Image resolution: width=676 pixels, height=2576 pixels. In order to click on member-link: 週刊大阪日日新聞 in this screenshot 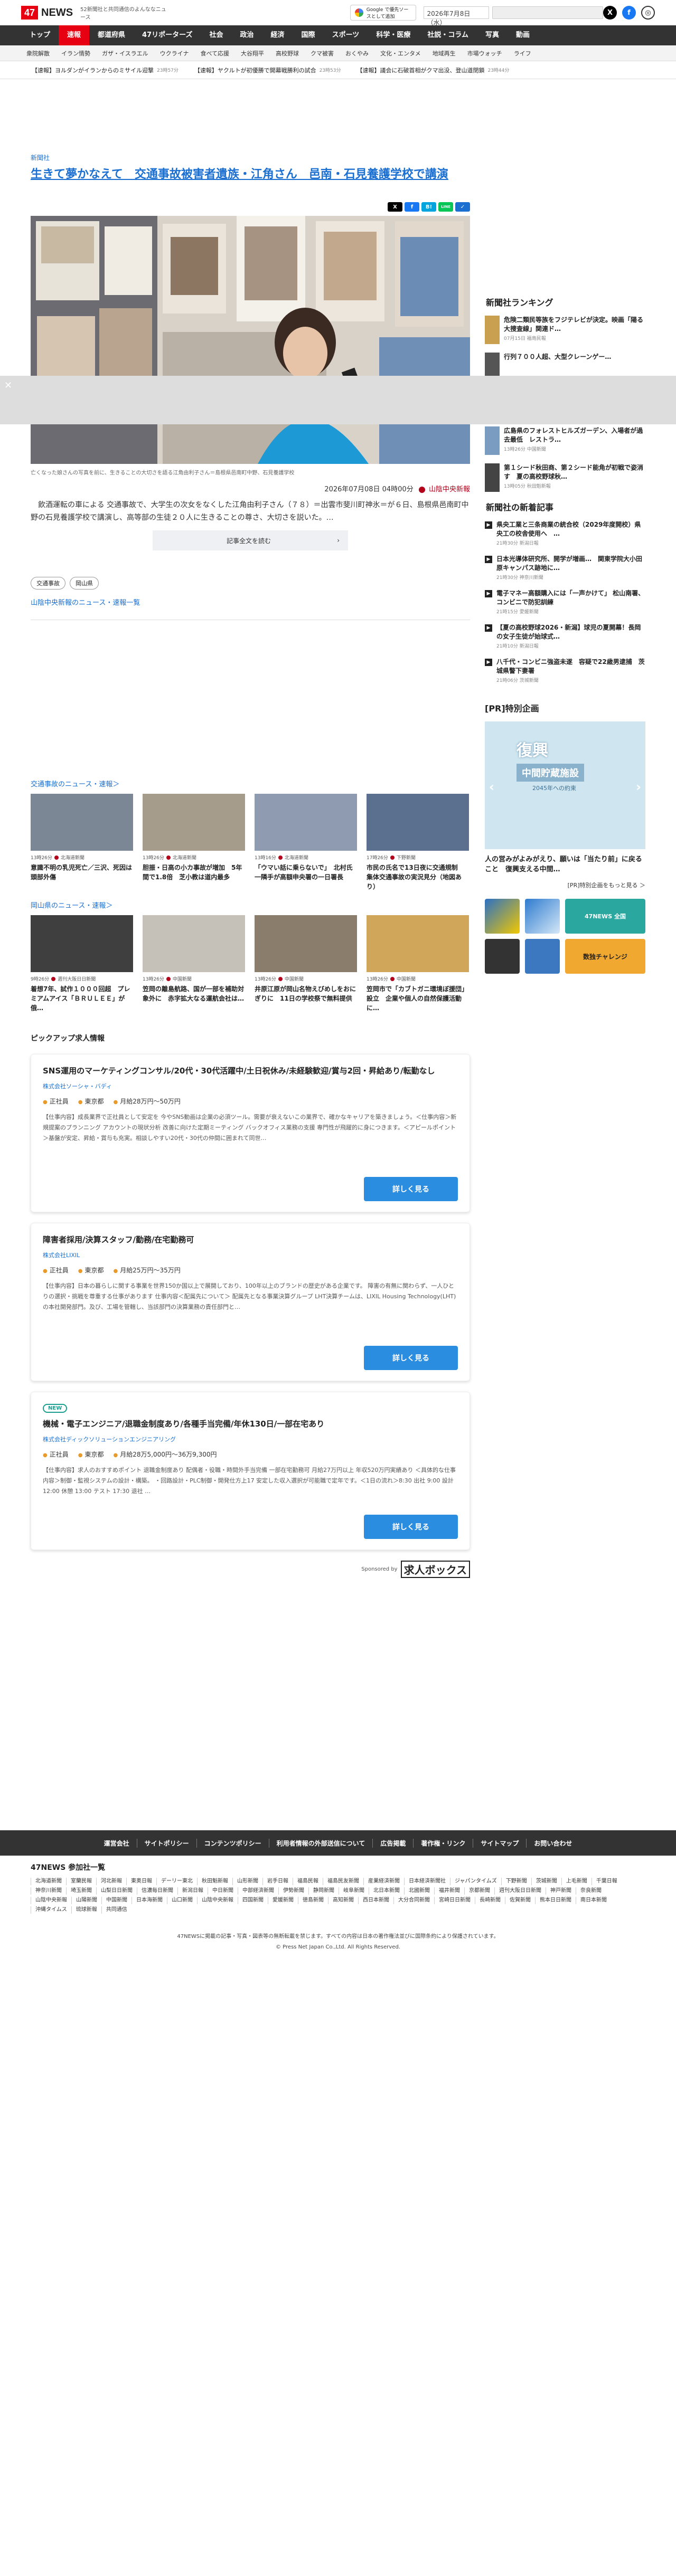, I will do `click(520, 1891)`.